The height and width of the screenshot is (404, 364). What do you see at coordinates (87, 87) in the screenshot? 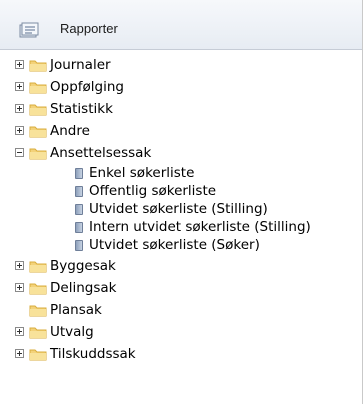
I see `tree-item-label: Oppfølging` at bounding box center [87, 87].